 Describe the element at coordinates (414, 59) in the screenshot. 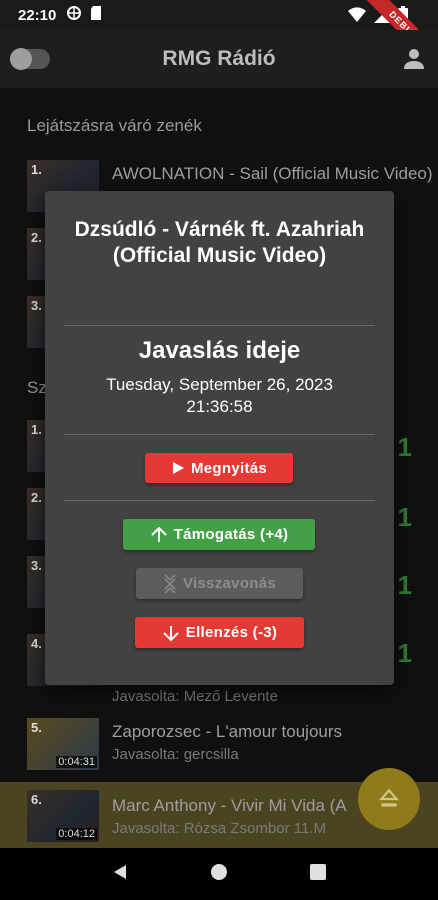

I see `user-icon` at that location.